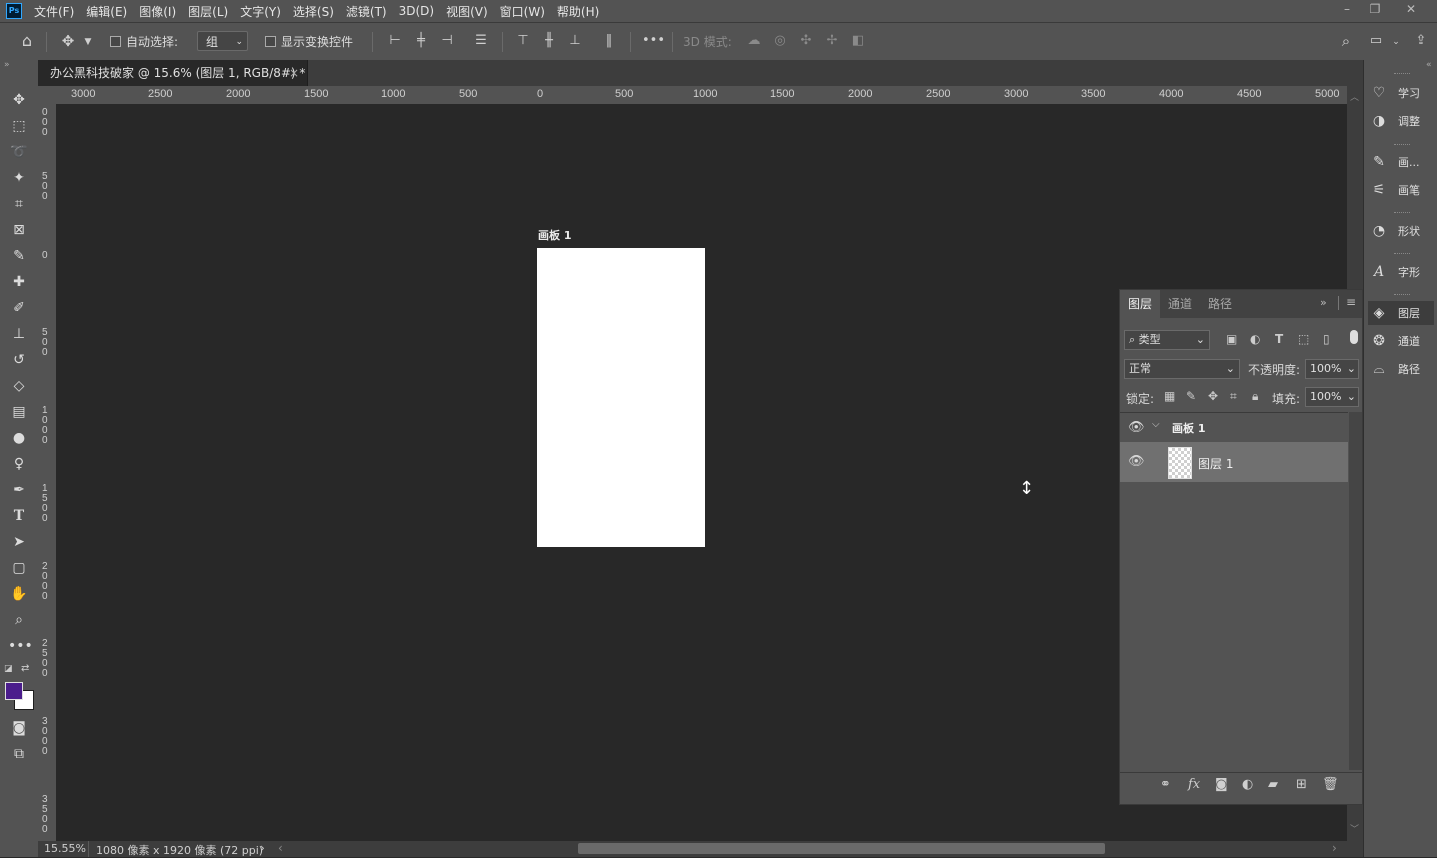 Image resolution: width=1437 pixels, height=858 pixels. What do you see at coordinates (1326, 339) in the screenshot?
I see `filter-smart-object-icon: ▯` at bounding box center [1326, 339].